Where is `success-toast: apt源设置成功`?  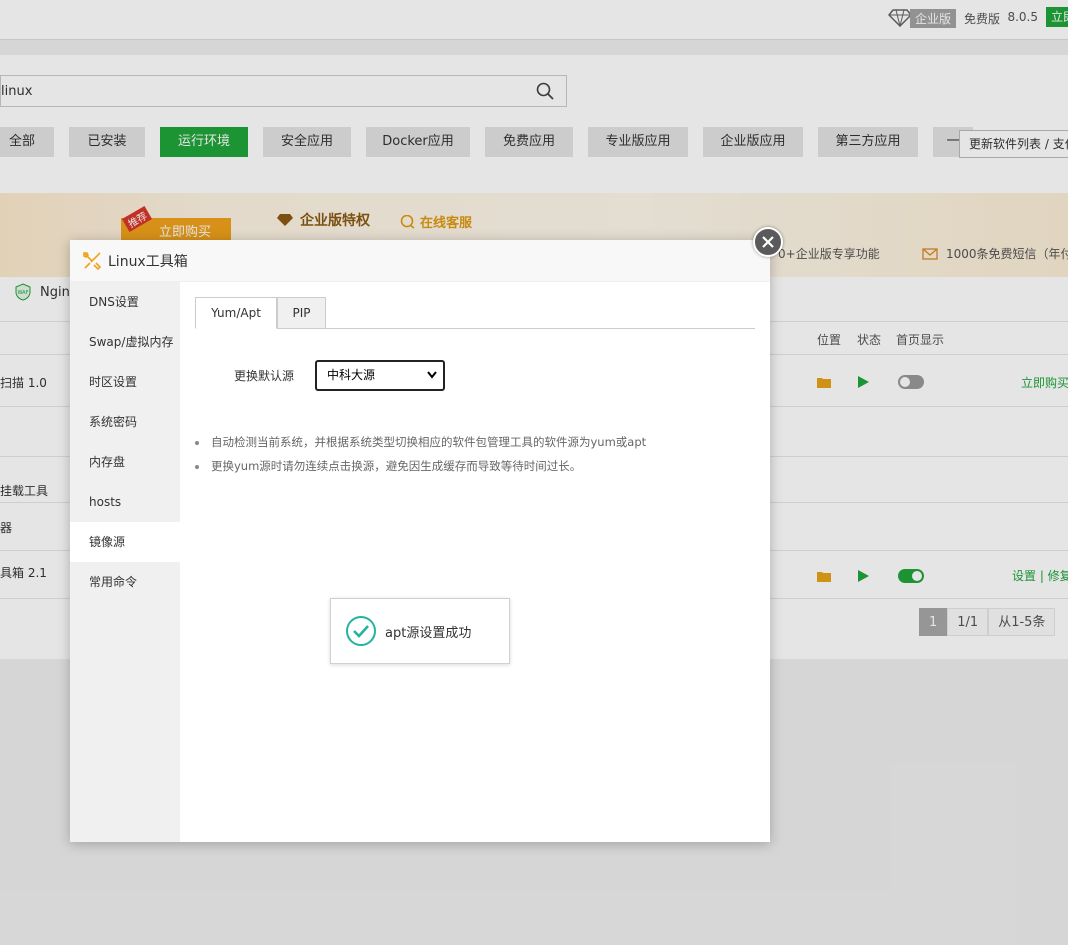 success-toast: apt源设置成功 is located at coordinates (420, 631).